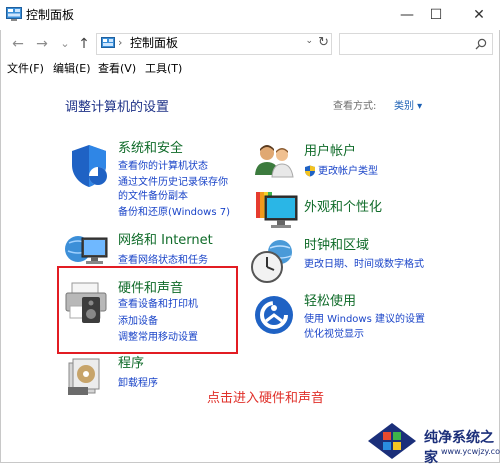  I want to click on link-file-history-cont: 的文件备份副本, so click(153, 197).